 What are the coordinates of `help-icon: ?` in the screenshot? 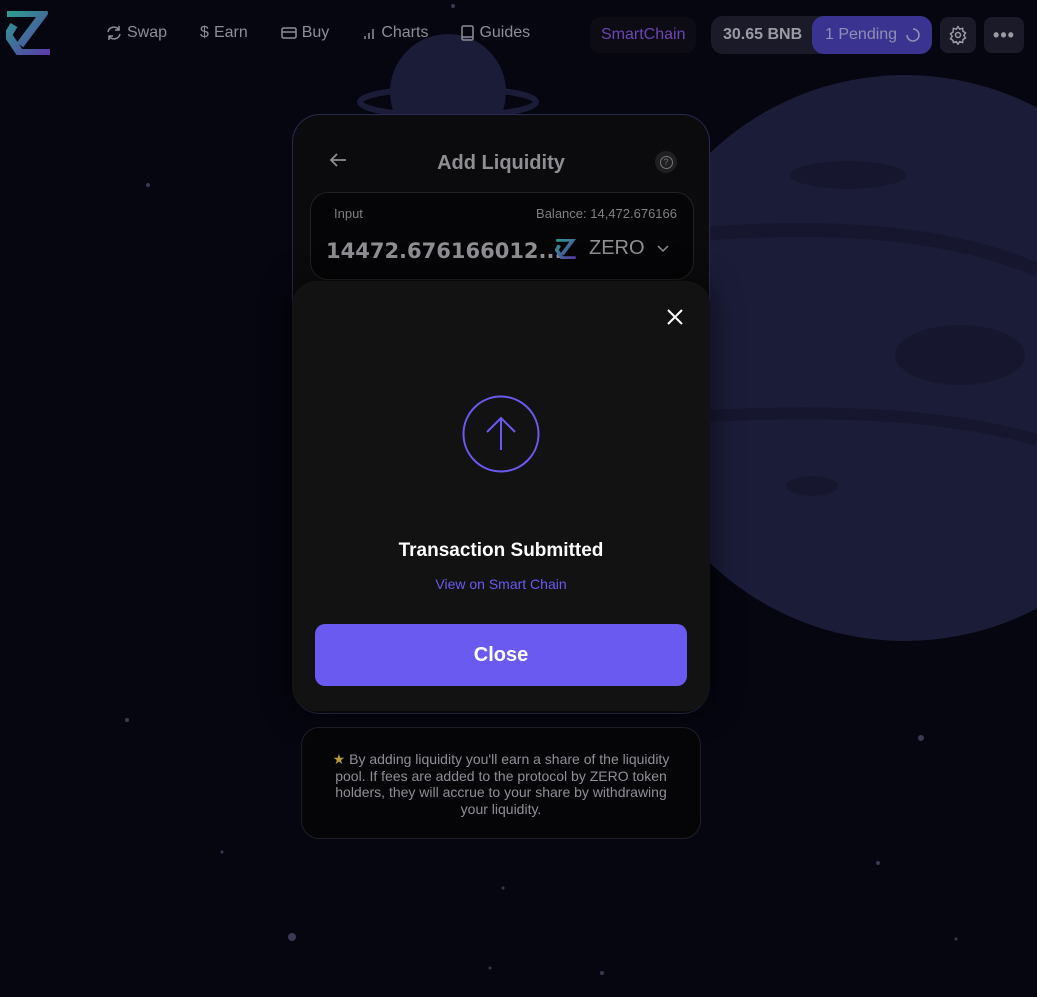 It's located at (666, 162).